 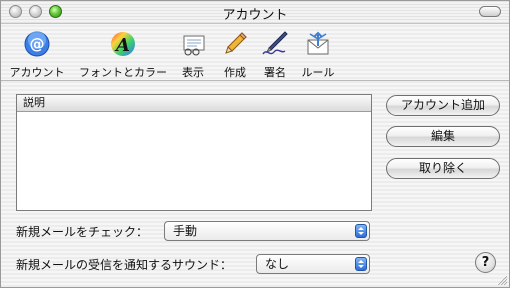 What do you see at coordinates (255, 15) in the screenshot?
I see `window-title: アカウント` at bounding box center [255, 15].